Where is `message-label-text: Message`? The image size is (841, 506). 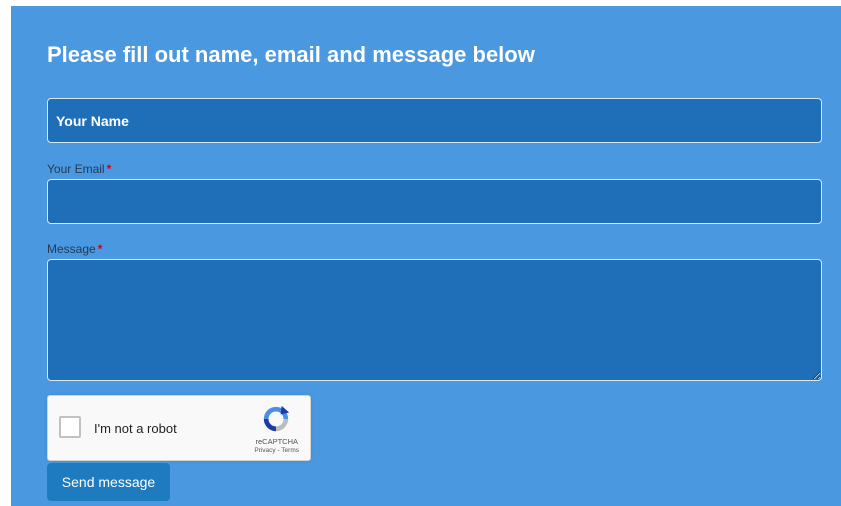 message-label-text: Message is located at coordinates (71, 249).